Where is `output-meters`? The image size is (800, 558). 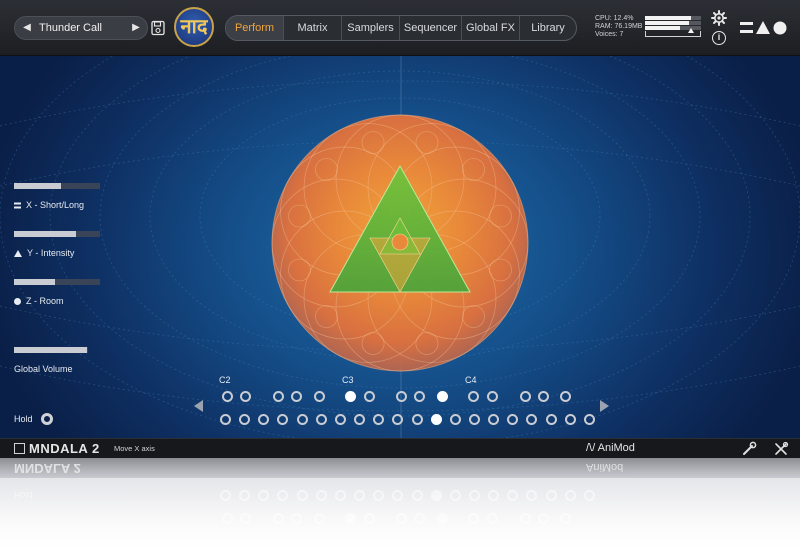 output-meters is located at coordinates (673, 27).